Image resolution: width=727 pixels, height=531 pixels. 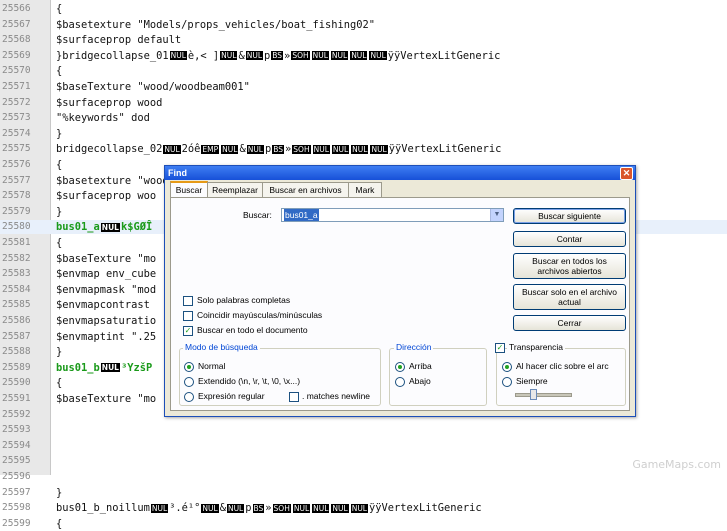 What do you see at coordinates (188, 316) in the screenshot?
I see `match-case-checkbox` at bounding box center [188, 316].